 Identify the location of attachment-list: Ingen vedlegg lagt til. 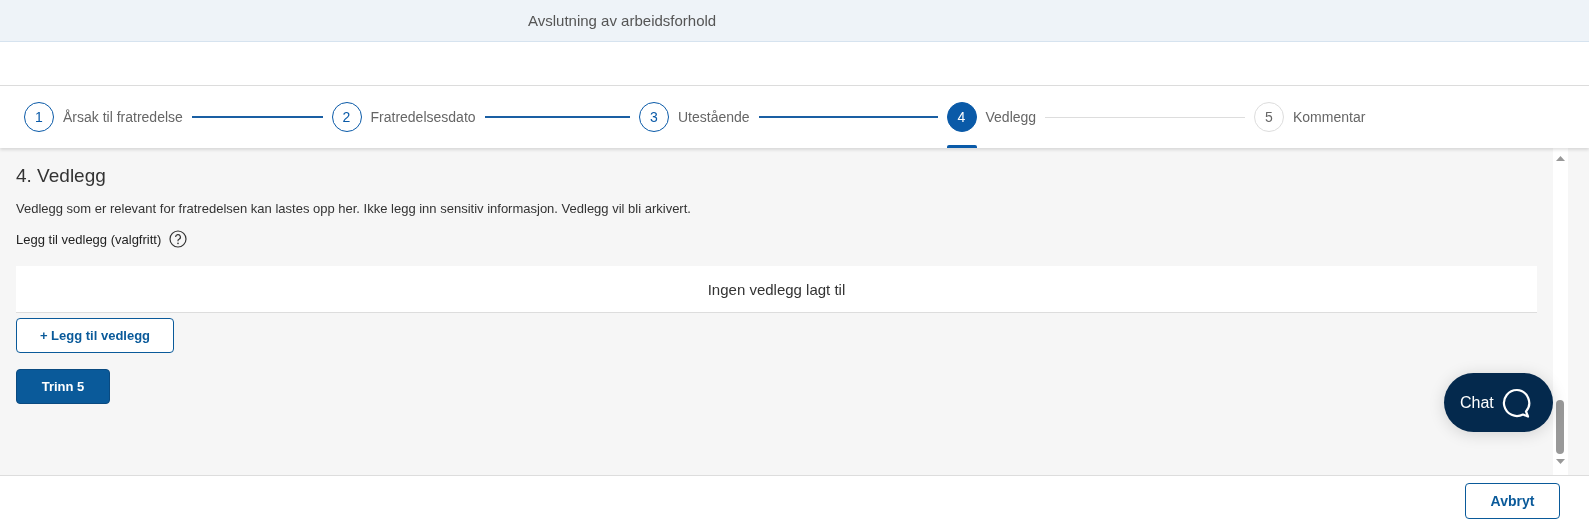
(776, 289).